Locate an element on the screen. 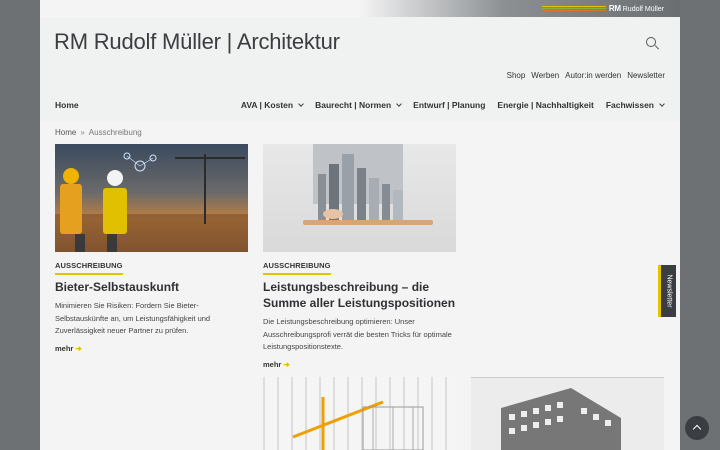 Image resolution: width=720 pixels, height=450 pixels. nav-item-label: Baurecht | Normen is located at coordinates (353, 105).